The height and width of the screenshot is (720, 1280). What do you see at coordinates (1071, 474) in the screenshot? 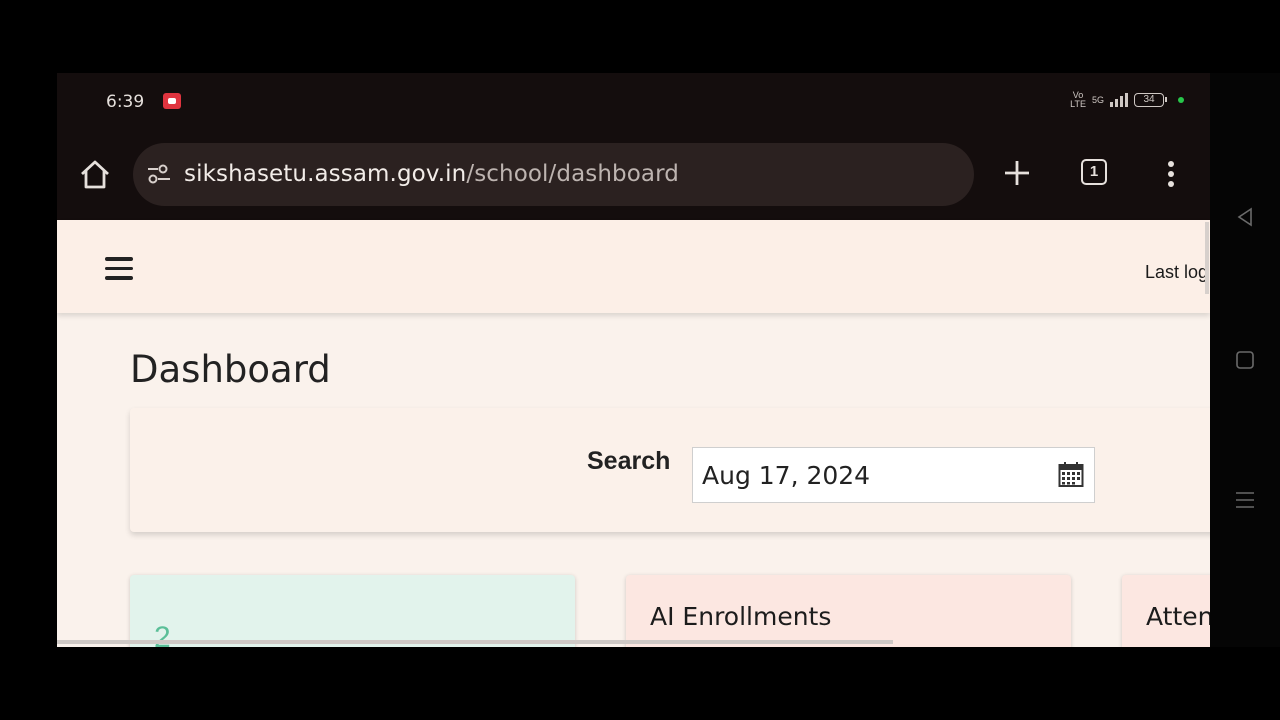
I see `calendar-icon` at bounding box center [1071, 474].